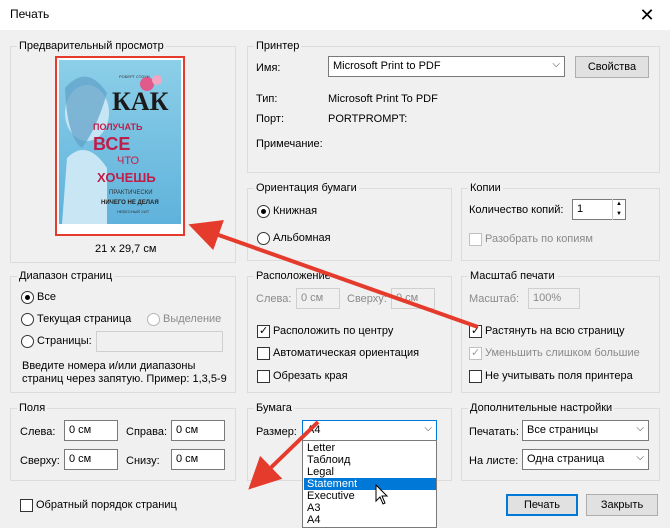  What do you see at coordinates (333, 274) in the screenshot?
I see `arrow-stretch-to-preview` at bounding box center [333, 274].